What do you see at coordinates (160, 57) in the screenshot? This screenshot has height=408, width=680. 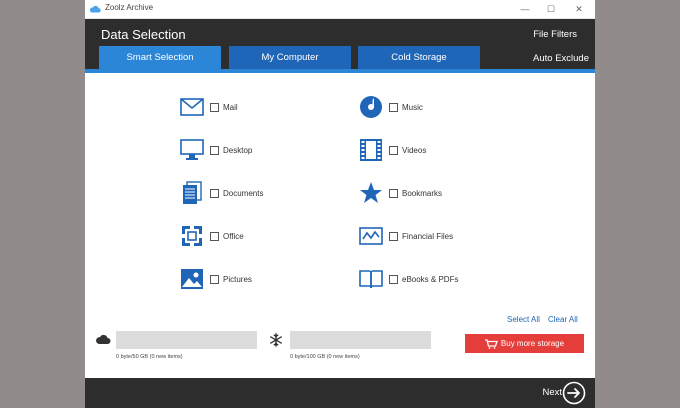 I see `tab-smart-selection: Smart Selection` at bounding box center [160, 57].